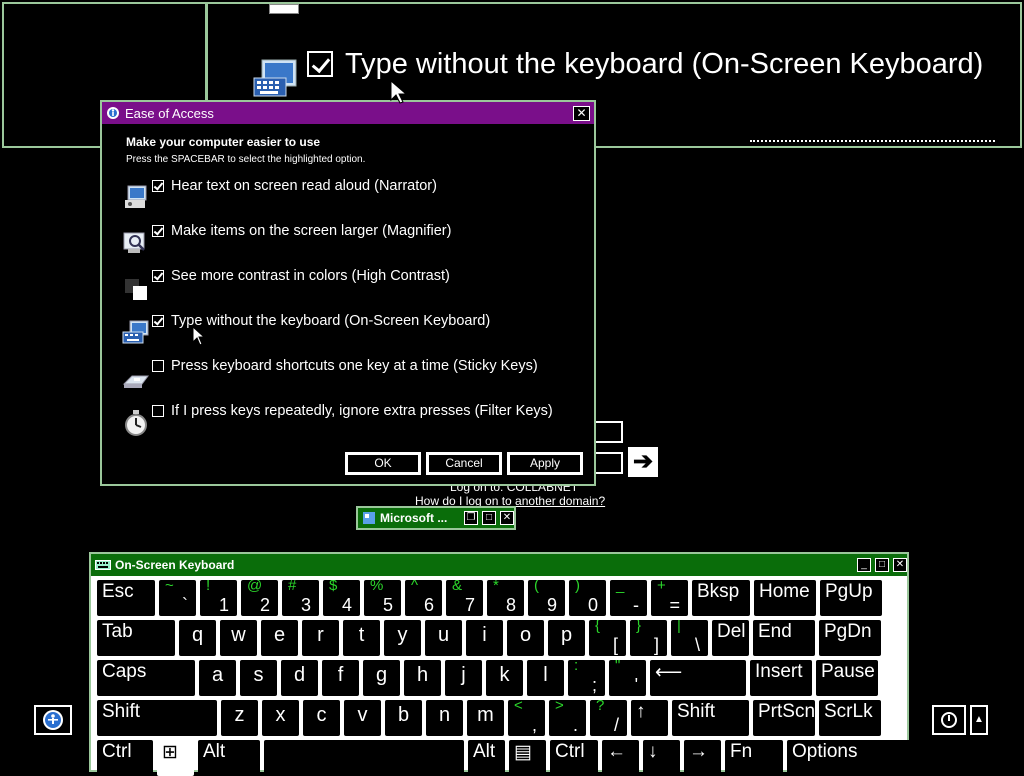 The width and height of the screenshot is (1024, 776). Describe the element at coordinates (979, 720) in the screenshot. I see `power-options-arrow: ▲` at that location.